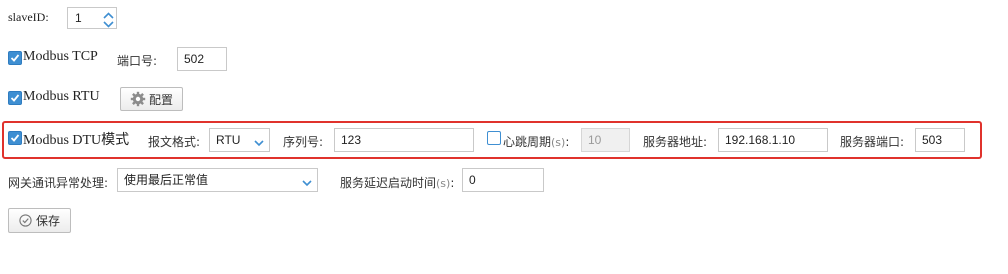  Describe the element at coordinates (940, 140) in the screenshot. I see `server-port-input: 503` at that location.